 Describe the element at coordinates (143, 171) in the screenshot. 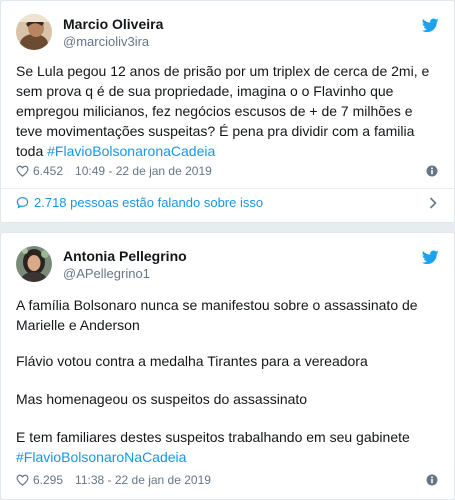

I see `tweet-timestamp: 10:49 - 22 de jan de 2019` at that location.